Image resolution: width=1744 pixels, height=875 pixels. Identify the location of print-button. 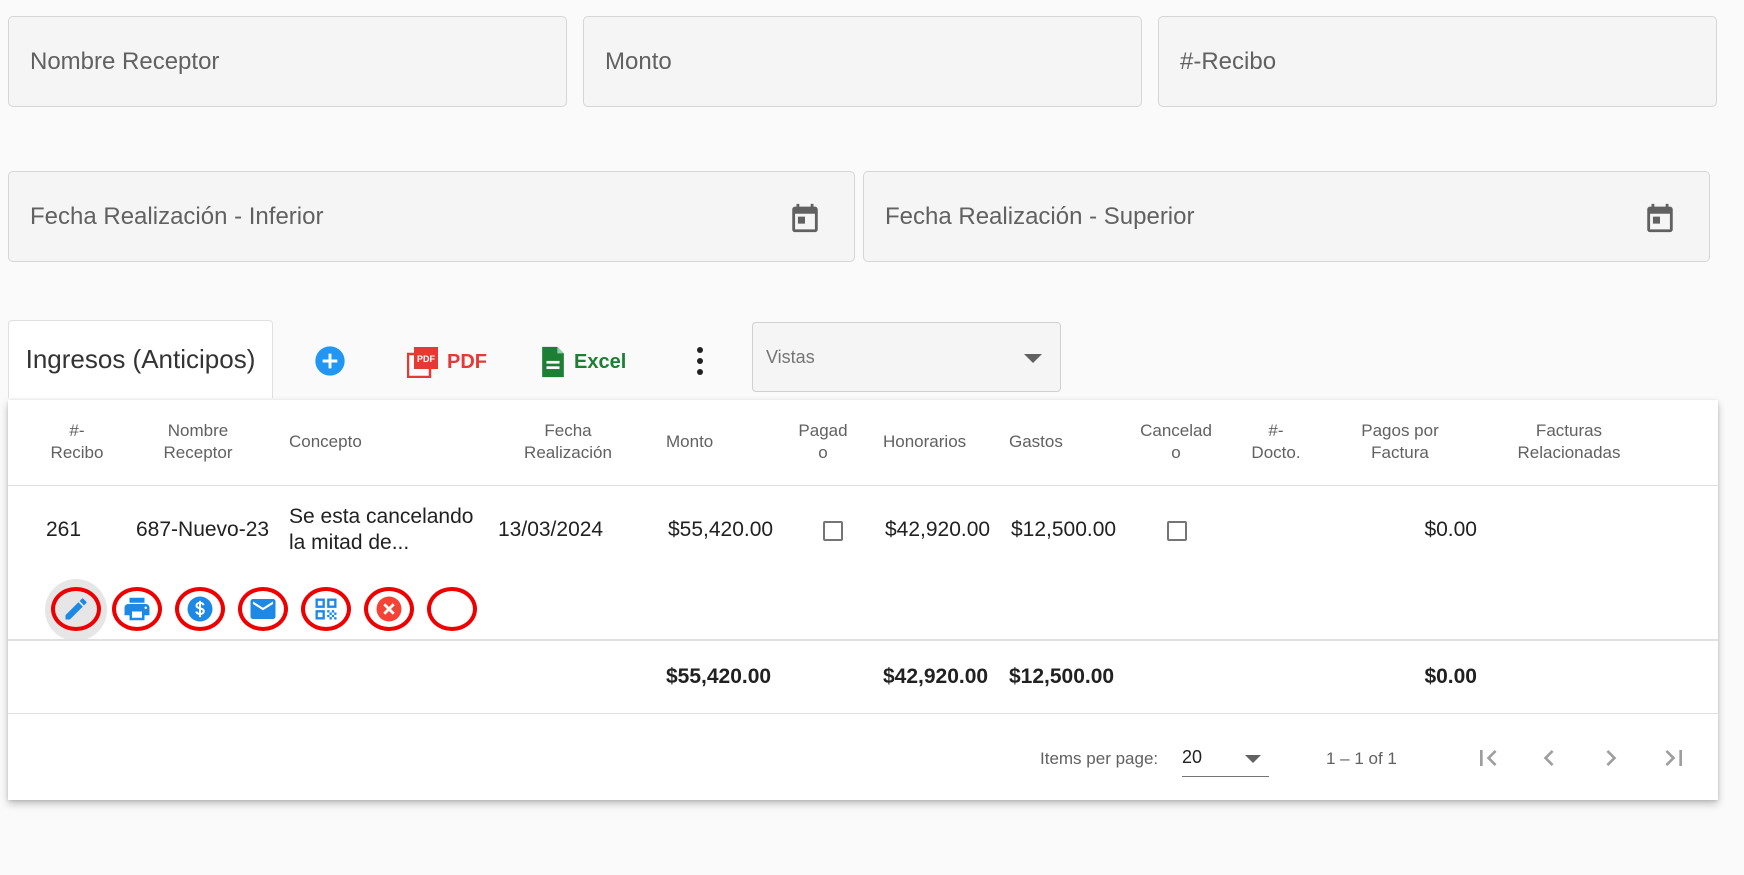
(137, 609).